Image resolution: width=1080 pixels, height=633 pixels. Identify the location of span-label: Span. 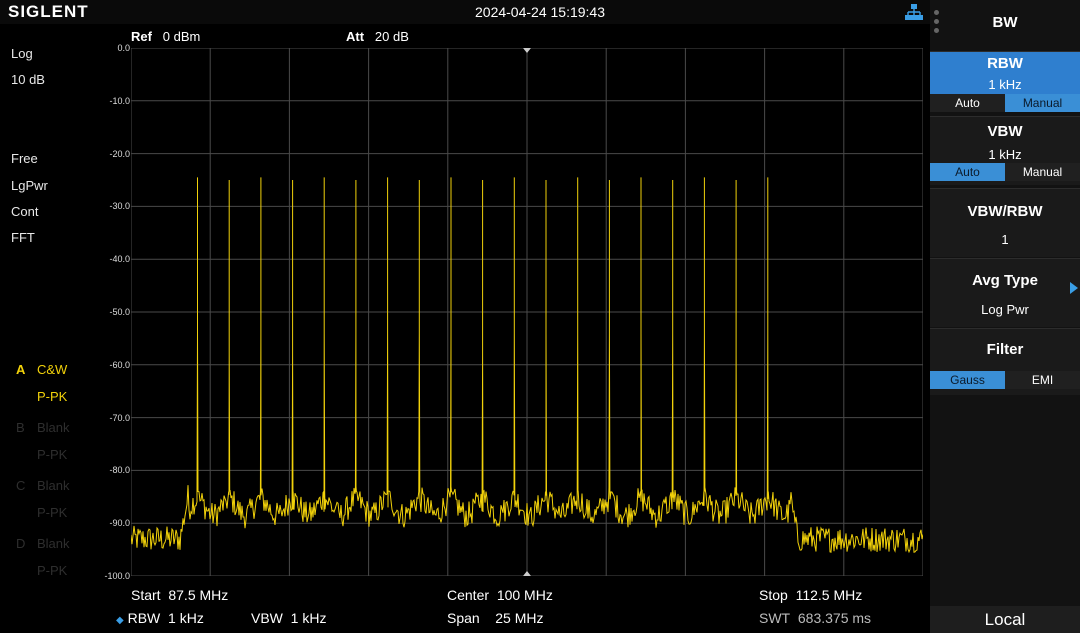
(463, 618).